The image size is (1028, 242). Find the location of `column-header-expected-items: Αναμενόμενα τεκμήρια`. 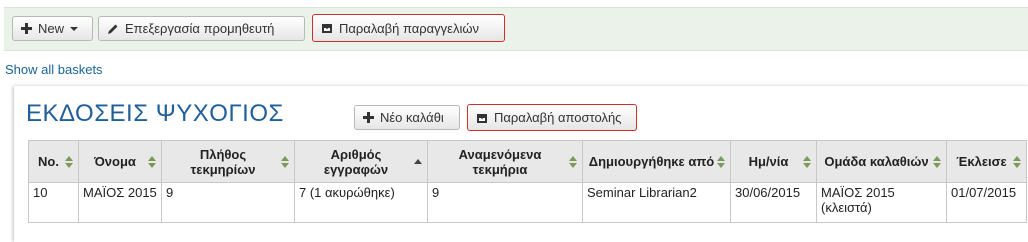

column-header-expected-items: Αναμενόμενα τεκμήρια is located at coordinates (505, 161).